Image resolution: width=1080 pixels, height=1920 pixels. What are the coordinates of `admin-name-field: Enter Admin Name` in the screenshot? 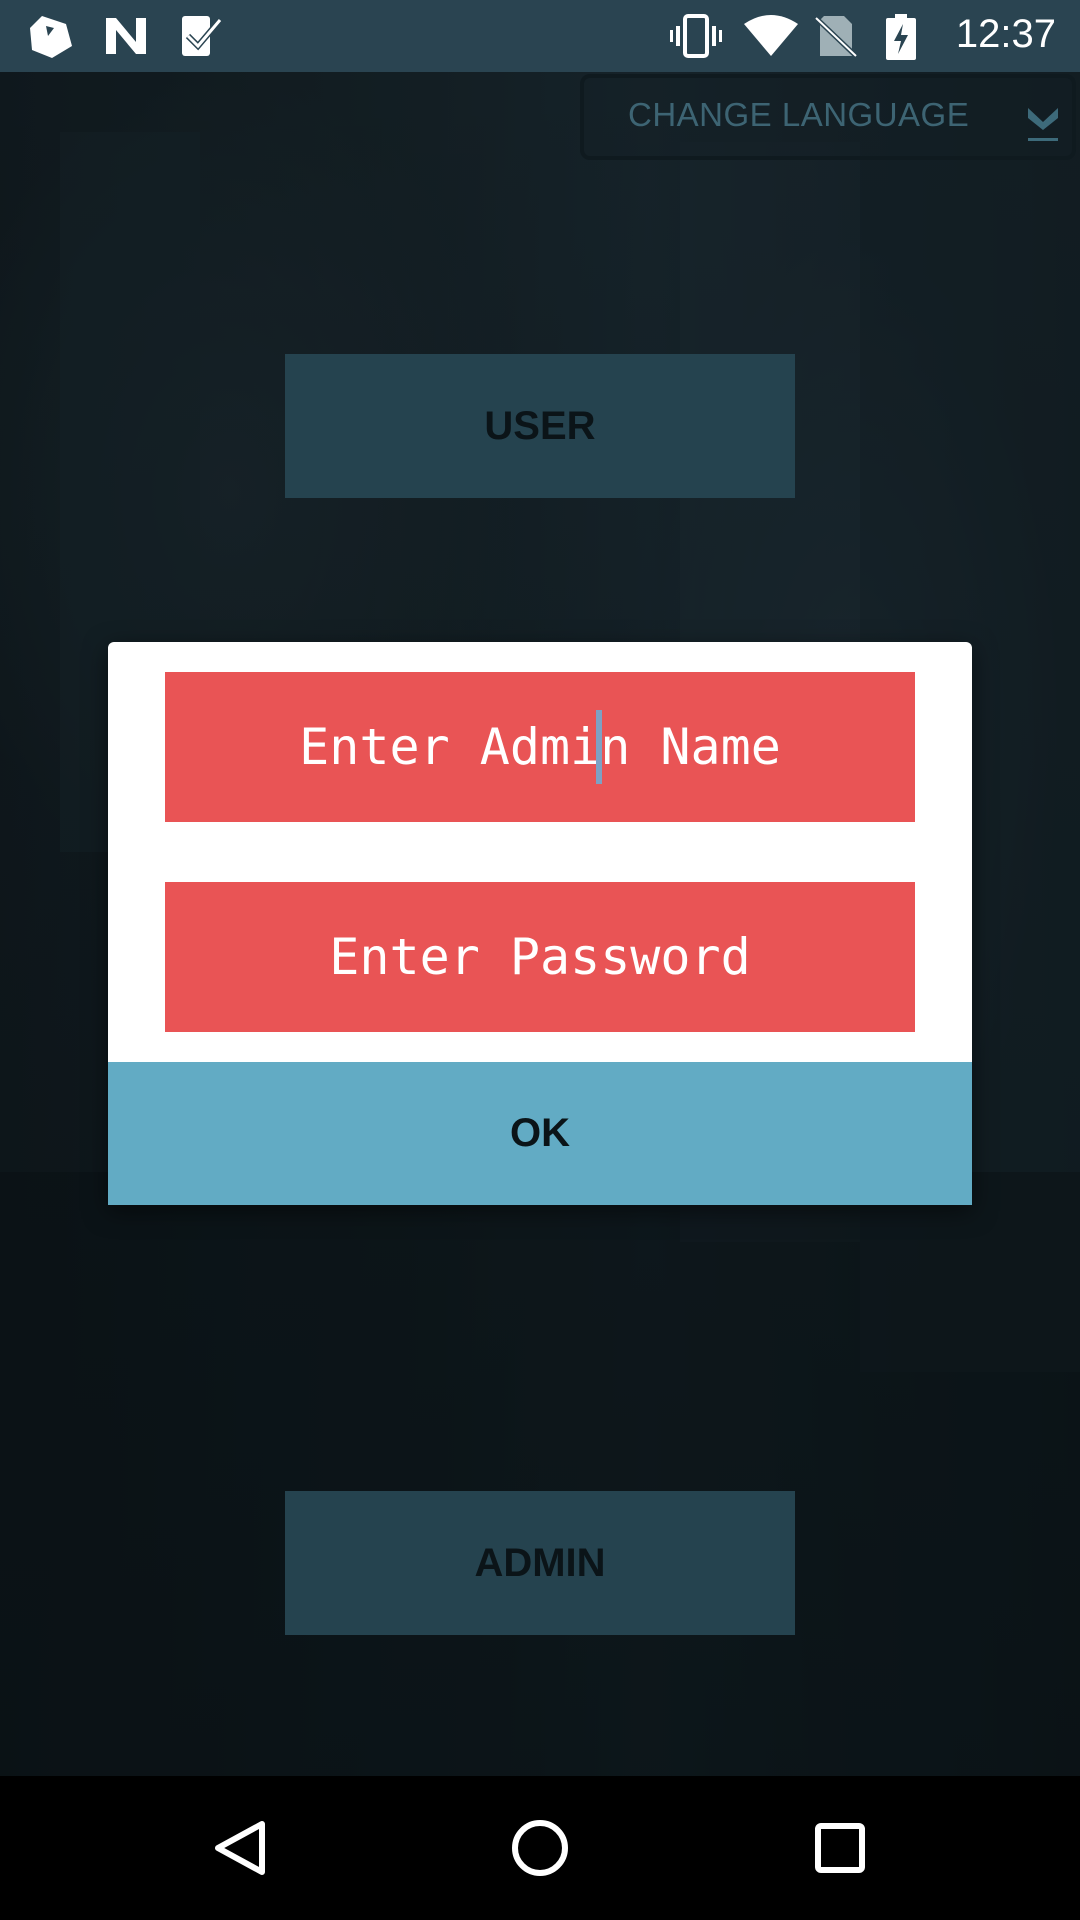 It's located at (540, 747).